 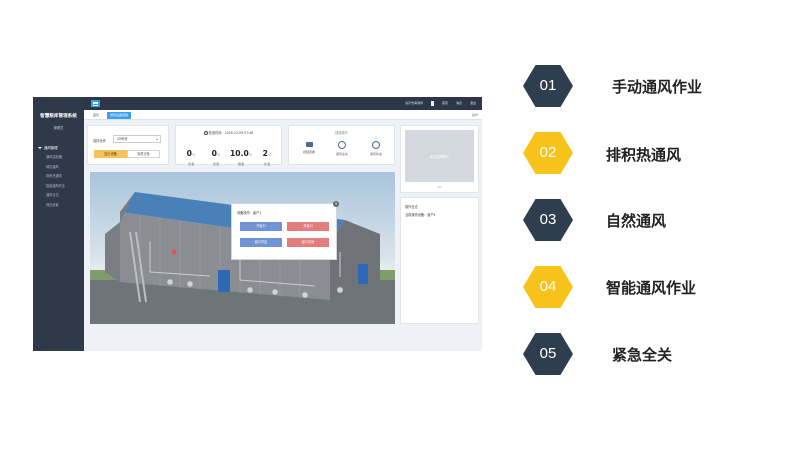 What do you see at coordinates (249, 213) in the screenshot?
I see `dialog-title: 设备操作：窗户1` at bounding box center [249, 213].